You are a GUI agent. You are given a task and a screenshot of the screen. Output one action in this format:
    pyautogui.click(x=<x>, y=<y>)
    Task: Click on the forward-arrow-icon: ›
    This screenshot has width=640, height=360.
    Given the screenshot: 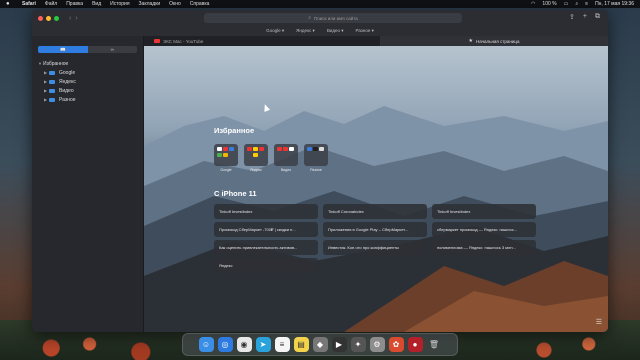 What is the action you would take?
    pyautogui.click(x=76, y=18)
    